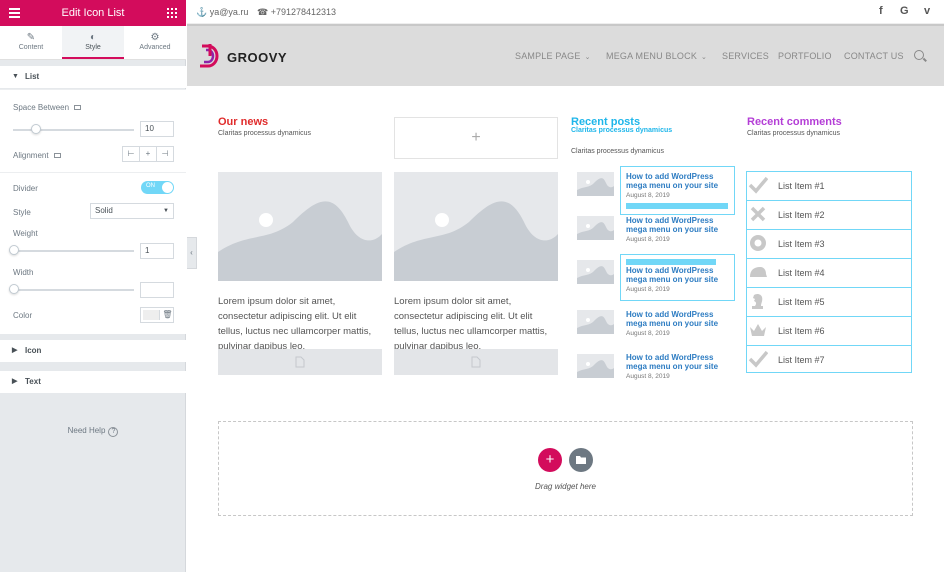  I want to click on panel-header: Edit Icon List, so click(93, 13).